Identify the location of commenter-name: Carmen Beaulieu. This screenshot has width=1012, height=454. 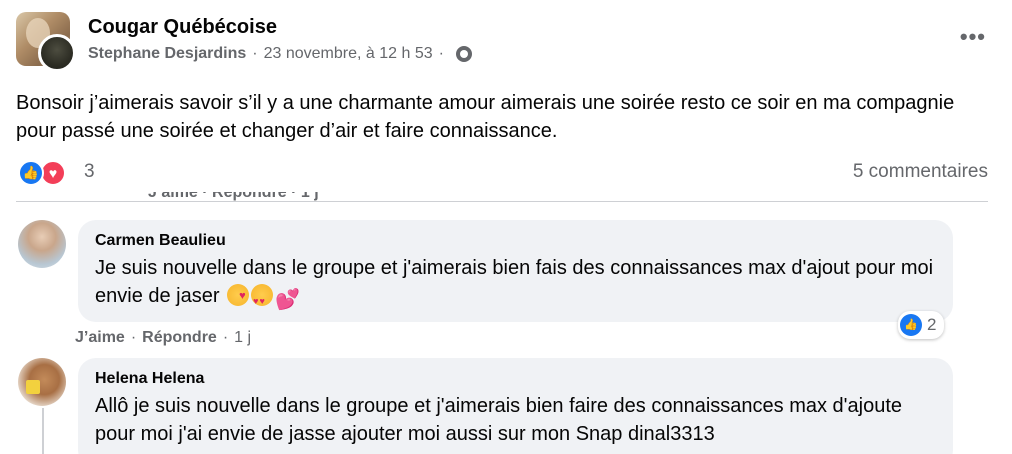
(515, 241).